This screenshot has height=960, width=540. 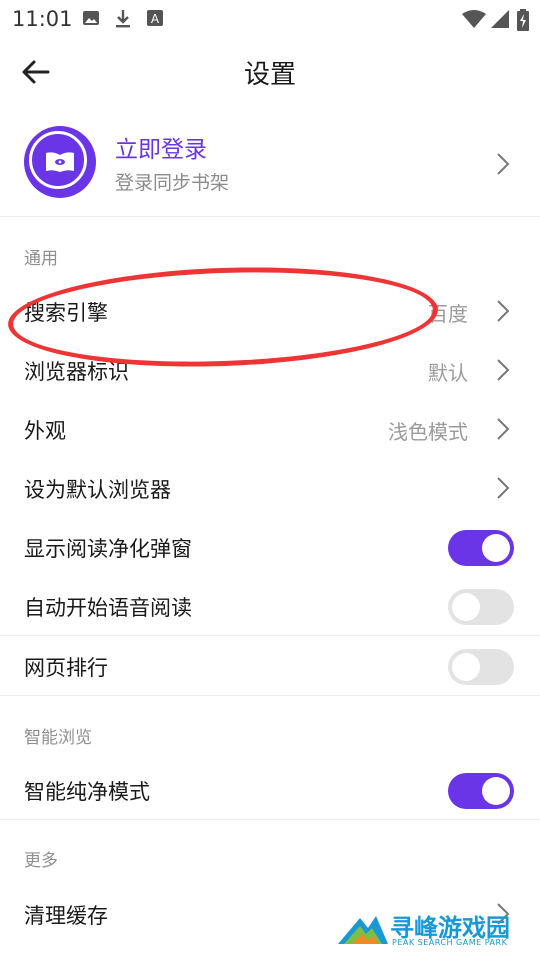 What do you see at coordinates (270, 606) in the screenshot?
I see `row-auto-tts: 自动开始语音阅读` at bounding box center [270, 606].